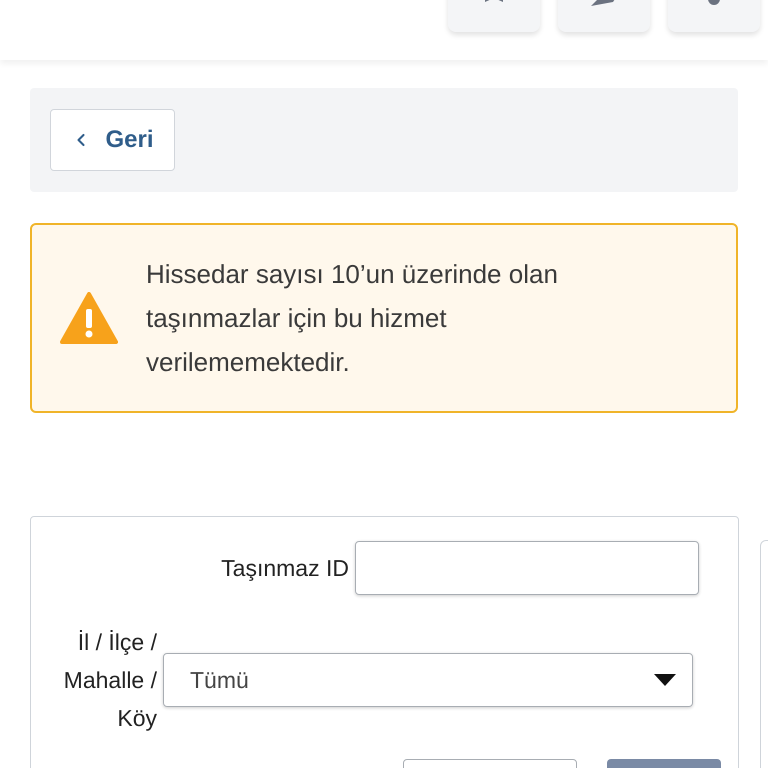  What do you see at coordinates (89, 318) in the screenshot?
I see `warning-icon` at bounding box center [89, 318].